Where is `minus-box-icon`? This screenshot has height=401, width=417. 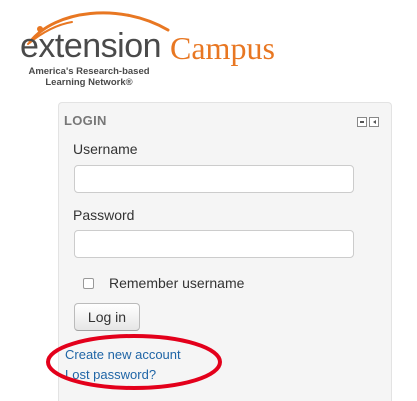 minus-box-icon is located at coordinates (362, 122).